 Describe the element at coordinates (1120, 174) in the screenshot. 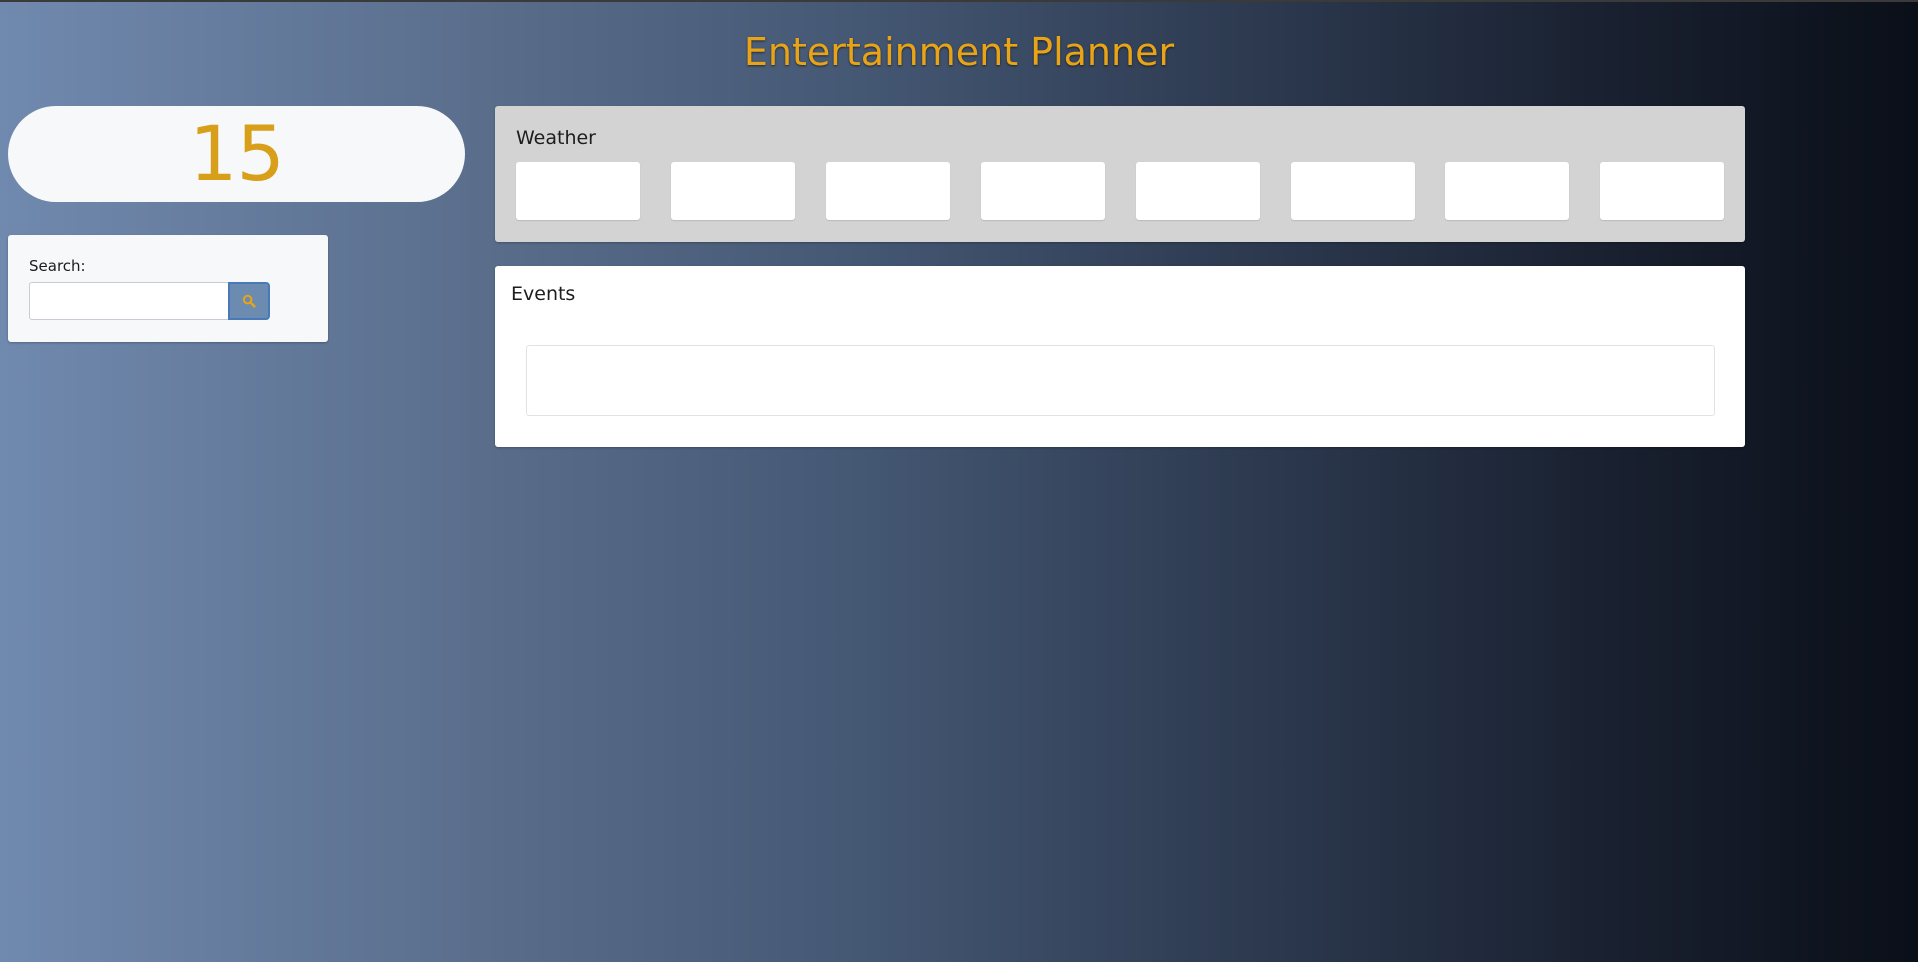

I see `weather-panel: Weather` at that location.